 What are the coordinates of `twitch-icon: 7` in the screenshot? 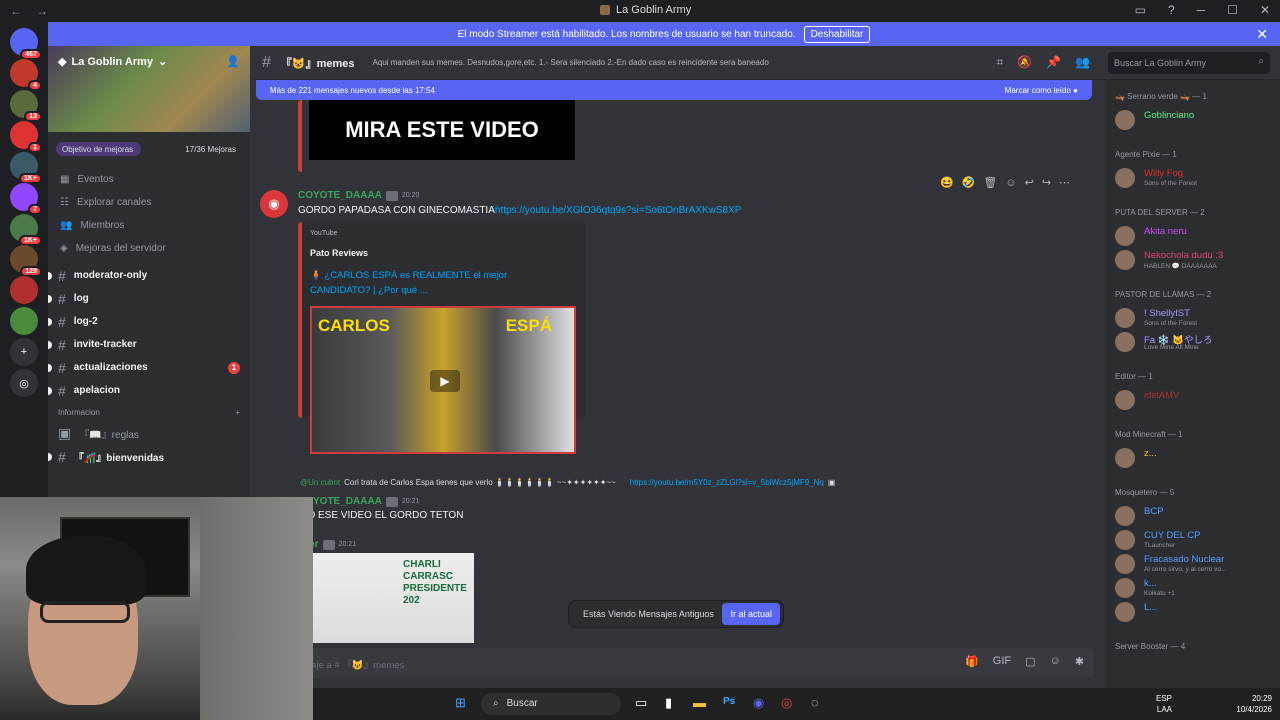 It's located at (26, 199).